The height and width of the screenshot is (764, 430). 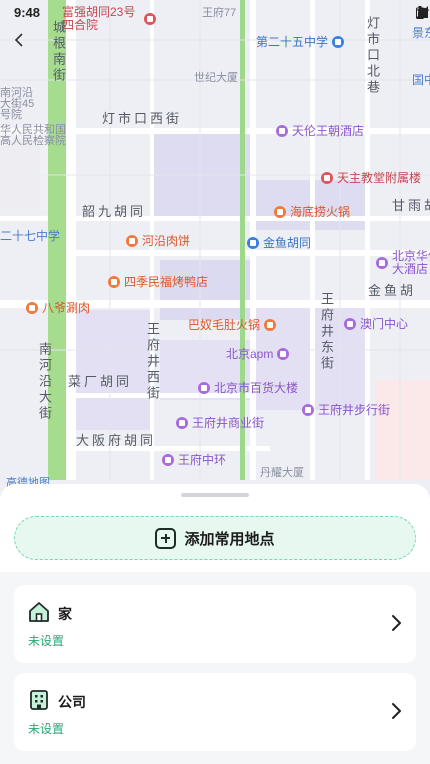 I want to click on home-icon, so click(x=39, y=612).